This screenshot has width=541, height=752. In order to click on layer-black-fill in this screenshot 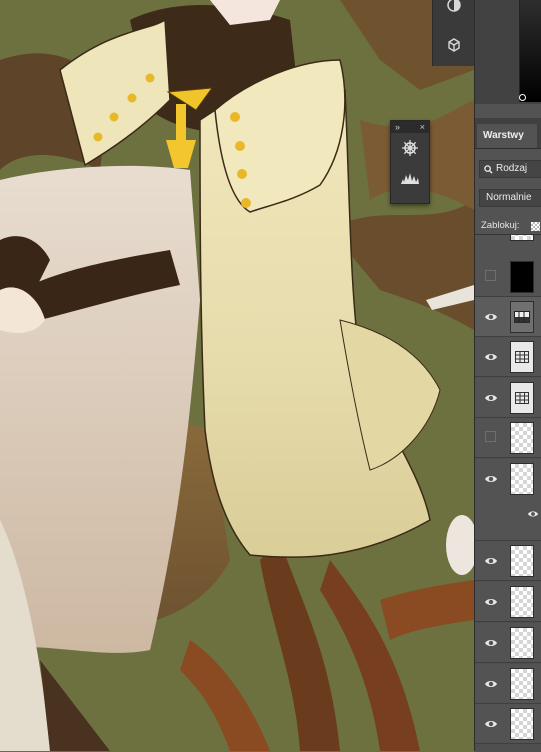, I will do `click(508, 277)`.